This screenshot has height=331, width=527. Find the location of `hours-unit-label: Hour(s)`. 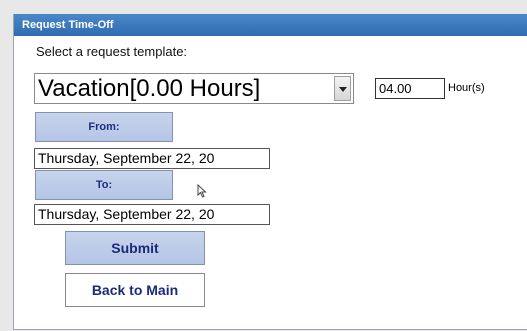

hours-unit-label: Hour(s) is located at coordinates (466, 88).